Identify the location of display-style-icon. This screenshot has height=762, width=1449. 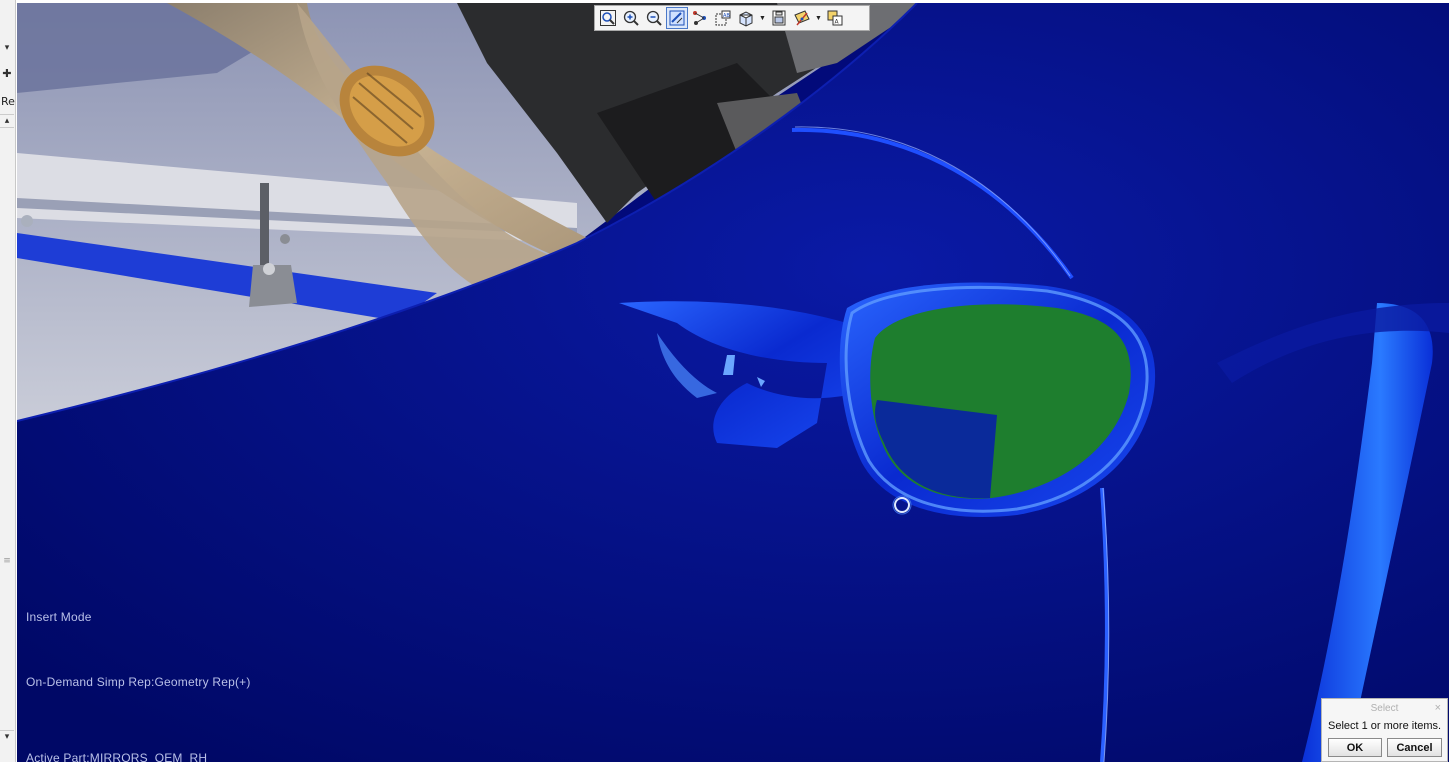
(746, 18).